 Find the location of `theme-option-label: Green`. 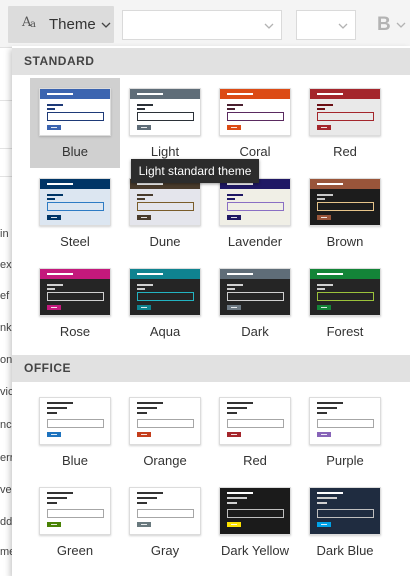

theme-option-label: Green is located at coordinates (75, 550).